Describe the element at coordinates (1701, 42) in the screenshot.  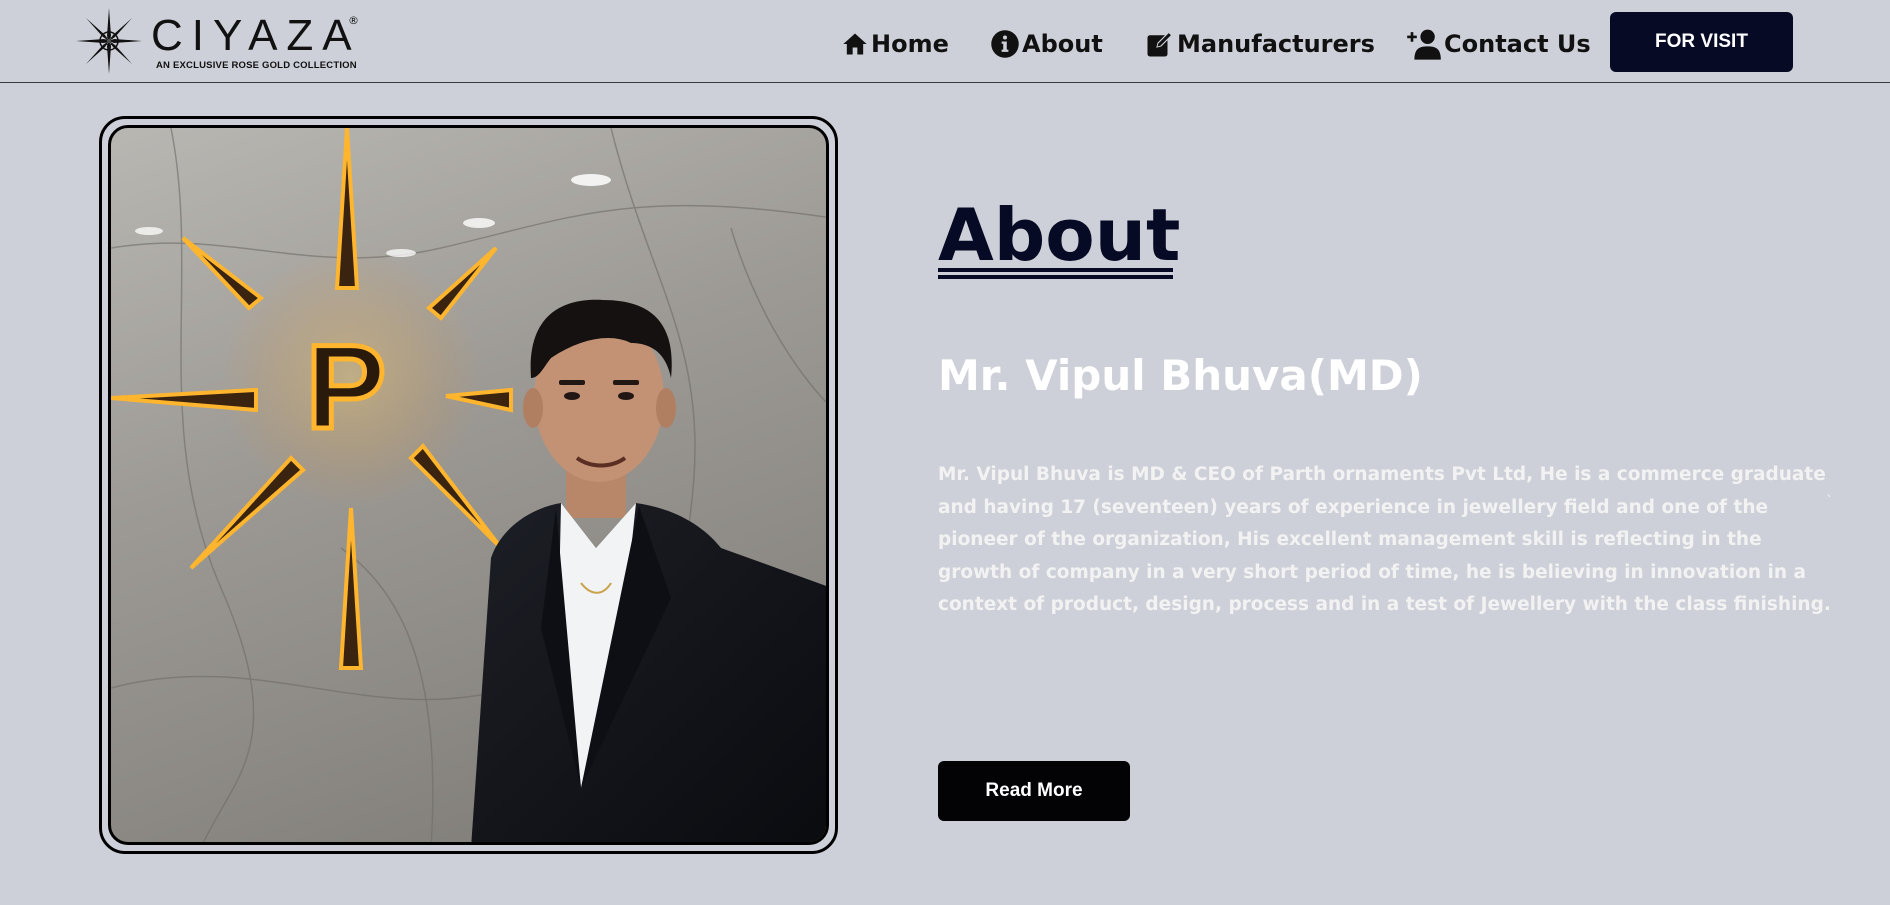
I see `for-visit-button: FOR VISIT` at that location.